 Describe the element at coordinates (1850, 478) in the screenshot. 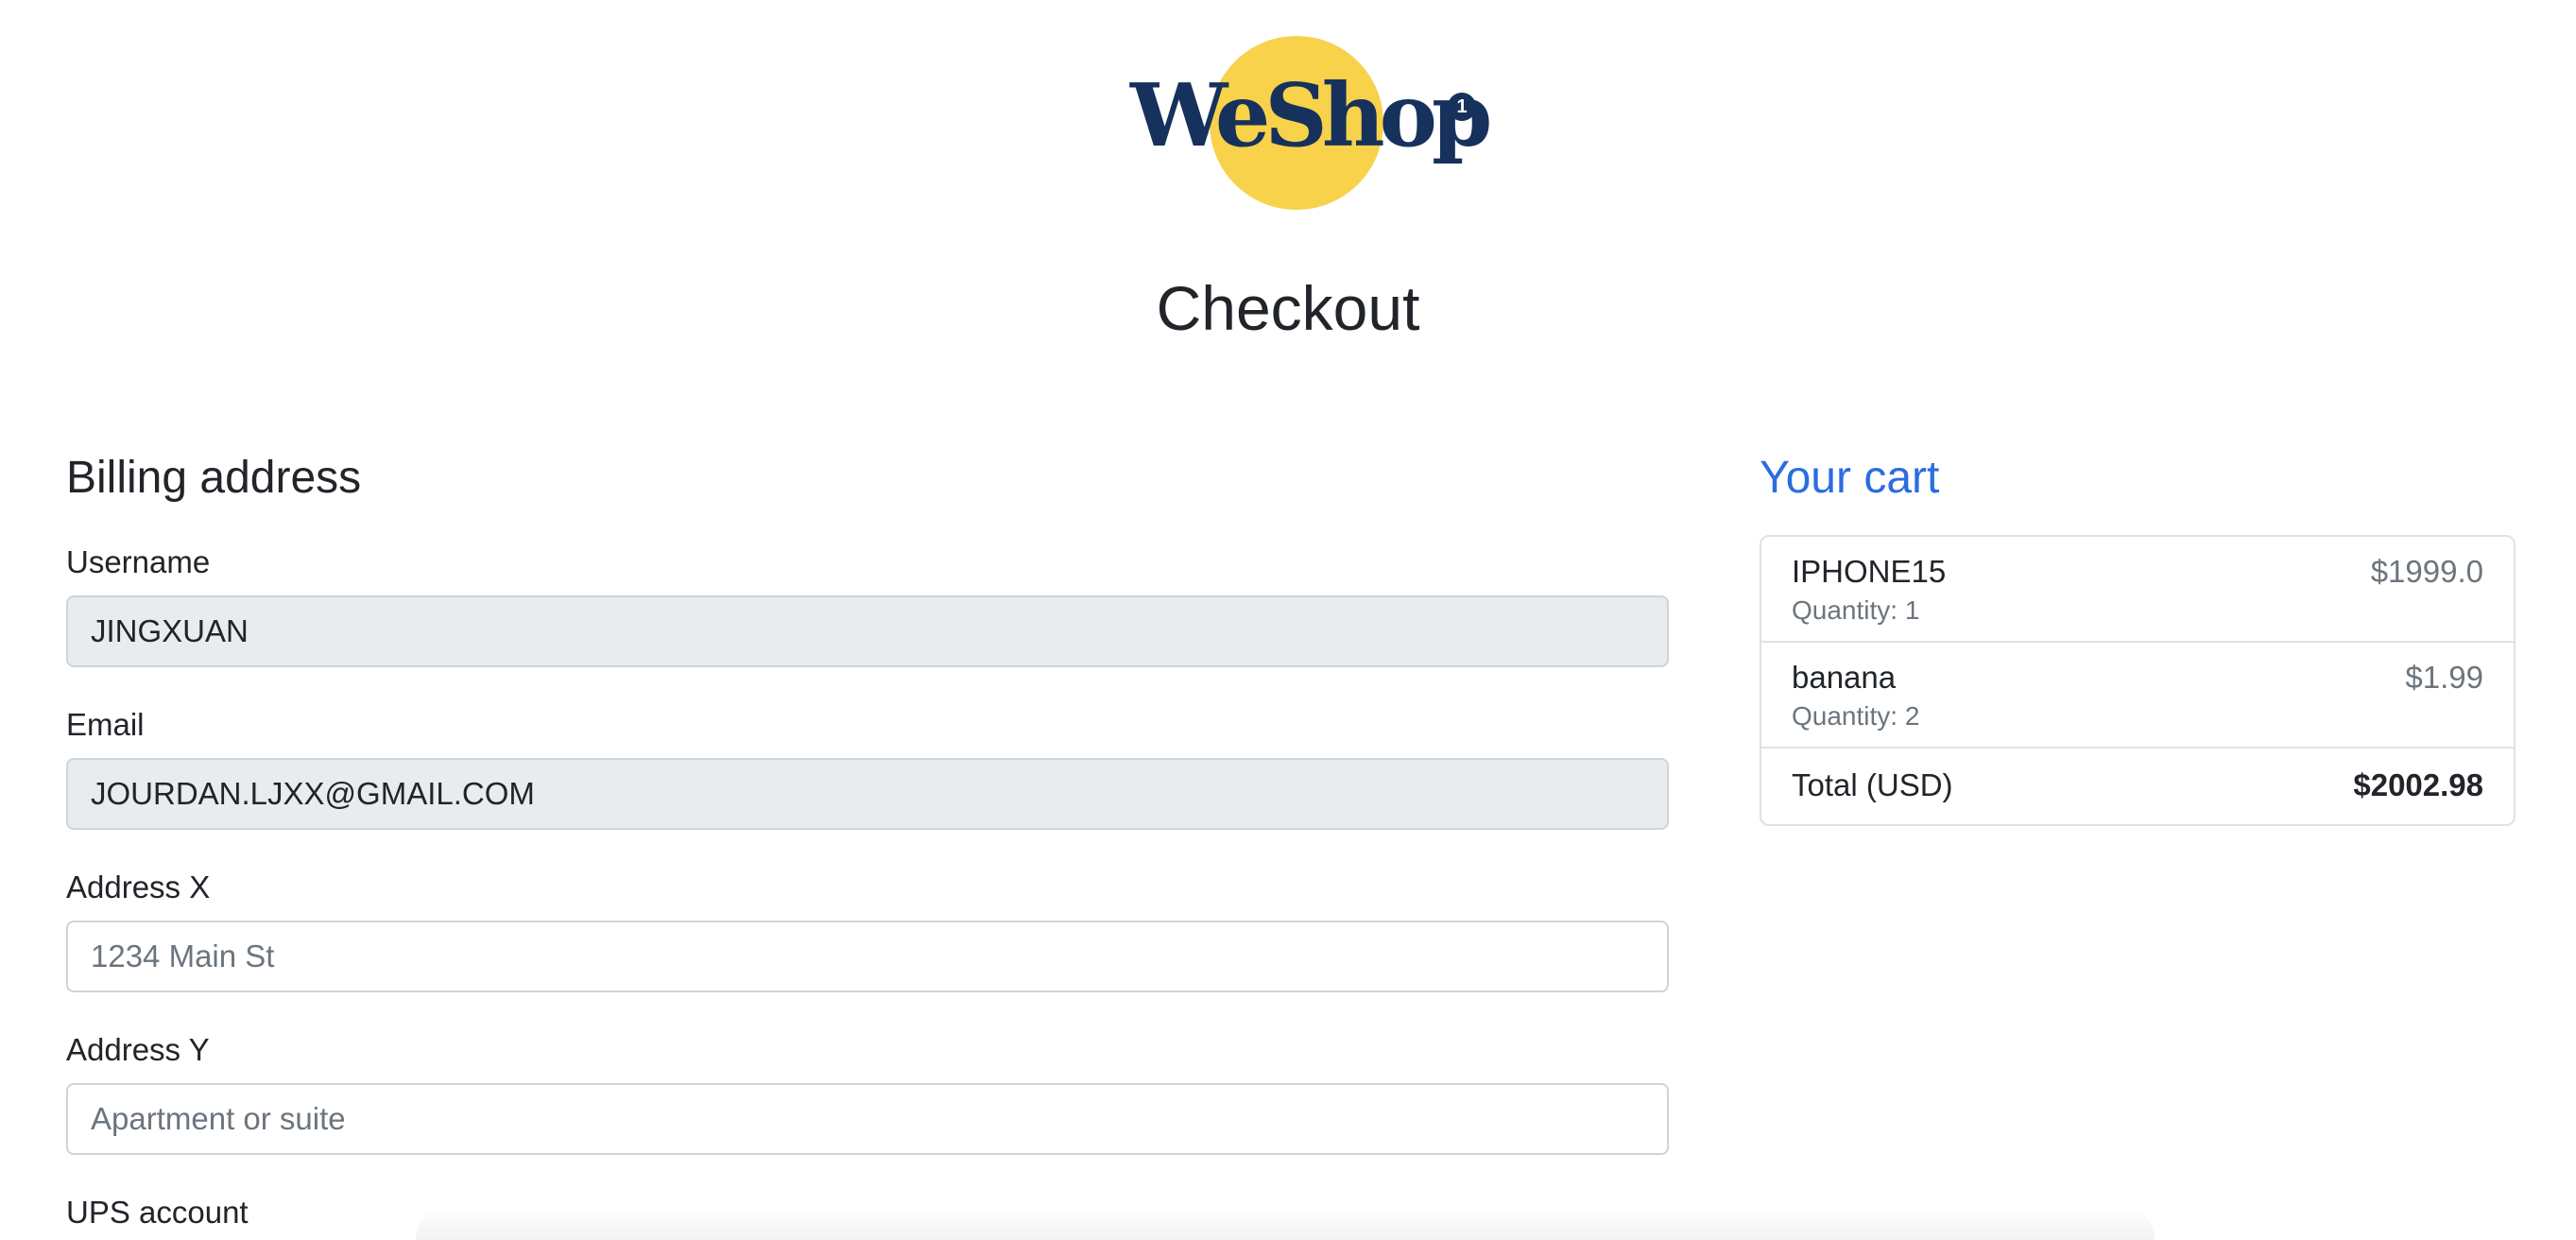

I see `cart-heading: Your cart` at that location.